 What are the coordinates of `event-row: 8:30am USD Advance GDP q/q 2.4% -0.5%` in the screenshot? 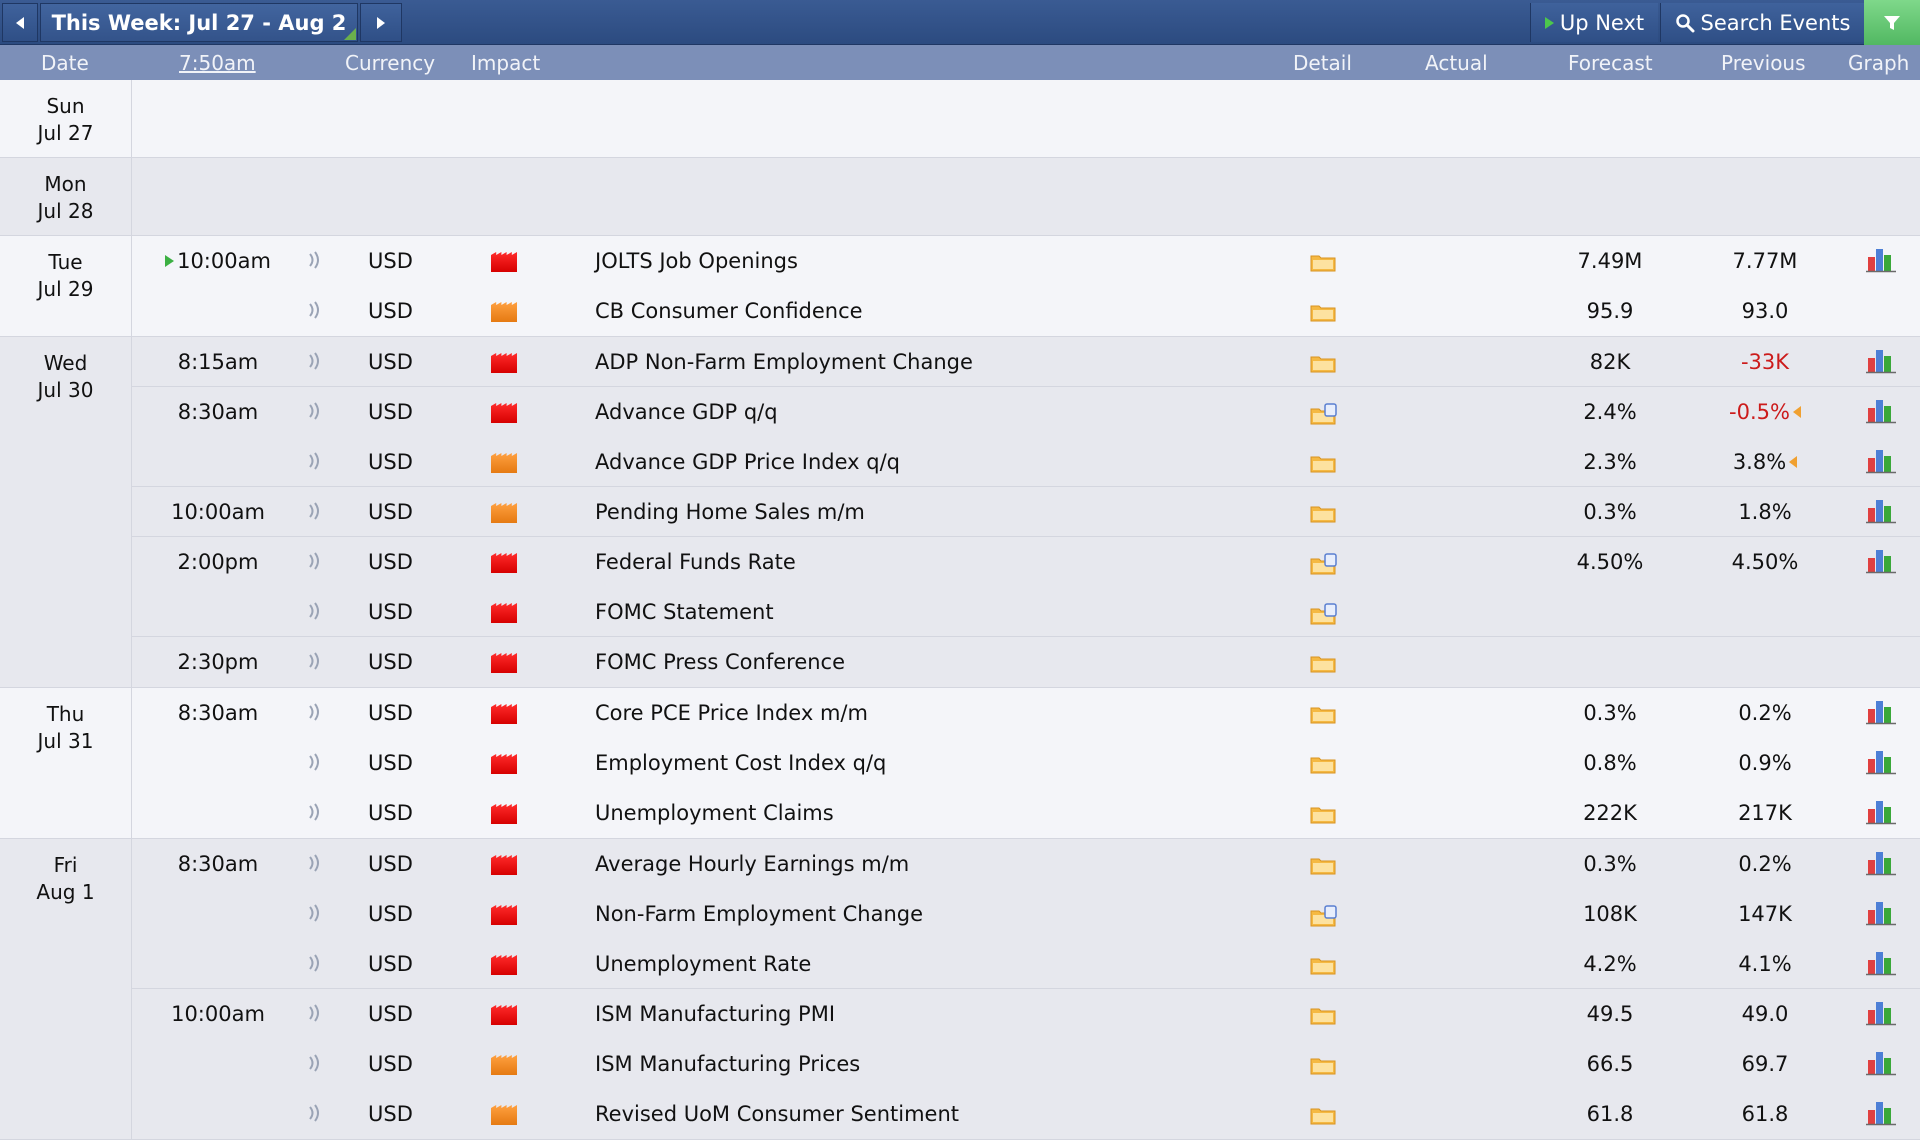 It's located at (960, 412).